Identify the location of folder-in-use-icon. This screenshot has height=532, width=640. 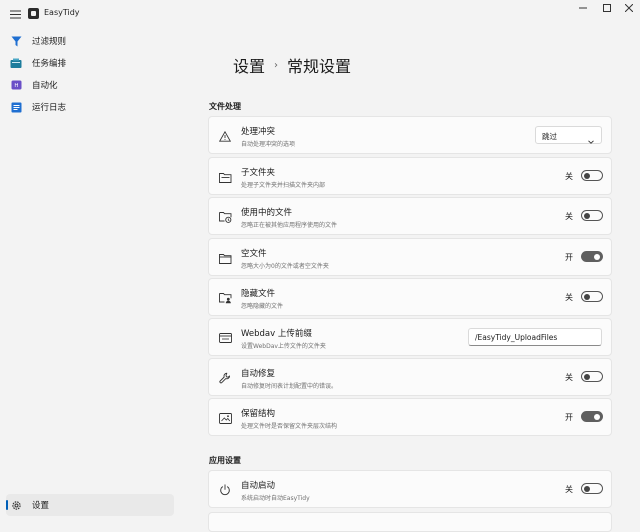
(225, 217).